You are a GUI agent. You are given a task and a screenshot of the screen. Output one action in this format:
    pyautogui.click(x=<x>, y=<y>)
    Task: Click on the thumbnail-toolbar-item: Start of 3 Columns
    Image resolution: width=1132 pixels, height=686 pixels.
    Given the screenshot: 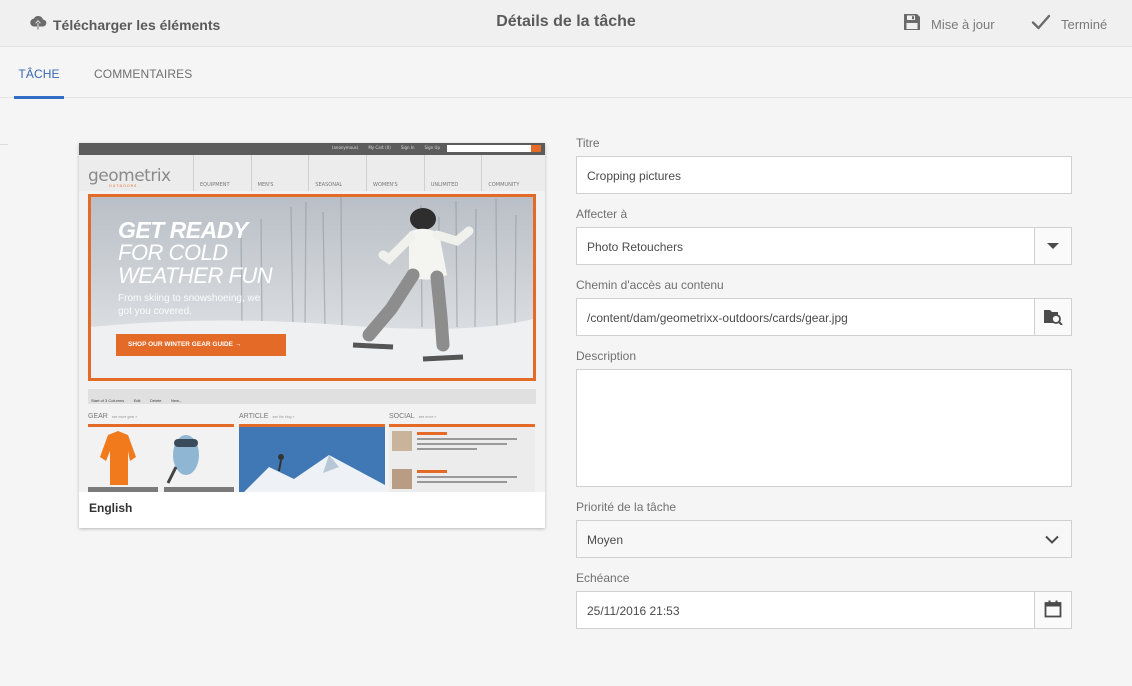 What is the action you would take?
    pyautogui.click(x=108, y=400)
    